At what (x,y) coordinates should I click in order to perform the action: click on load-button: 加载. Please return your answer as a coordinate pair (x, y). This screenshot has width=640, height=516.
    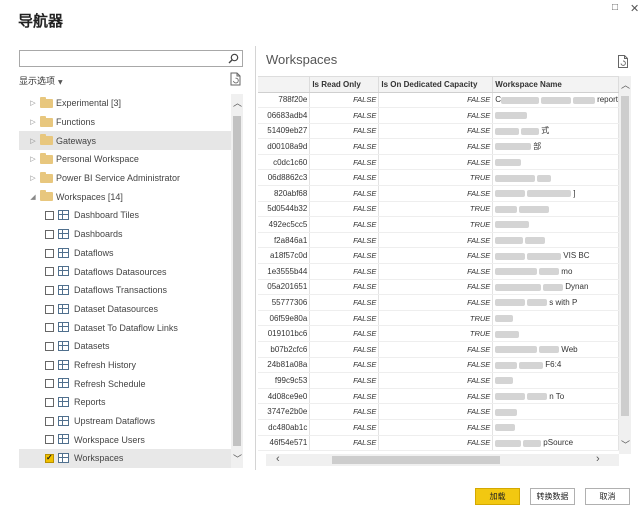
    Looking at the image, I should click on (497, 496).